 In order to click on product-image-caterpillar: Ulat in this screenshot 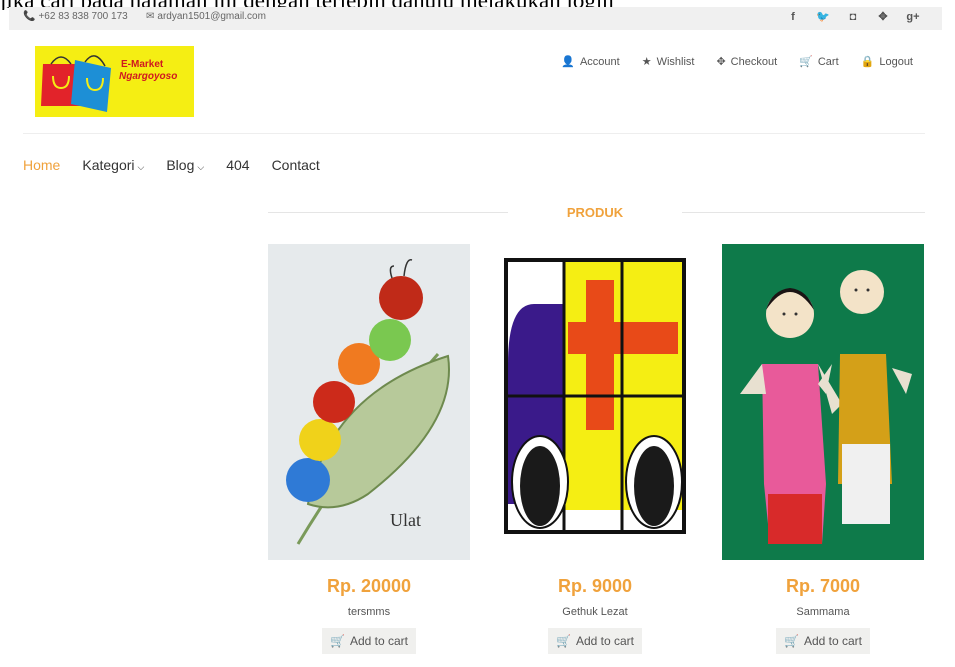, I will do `click(369, 402)`.